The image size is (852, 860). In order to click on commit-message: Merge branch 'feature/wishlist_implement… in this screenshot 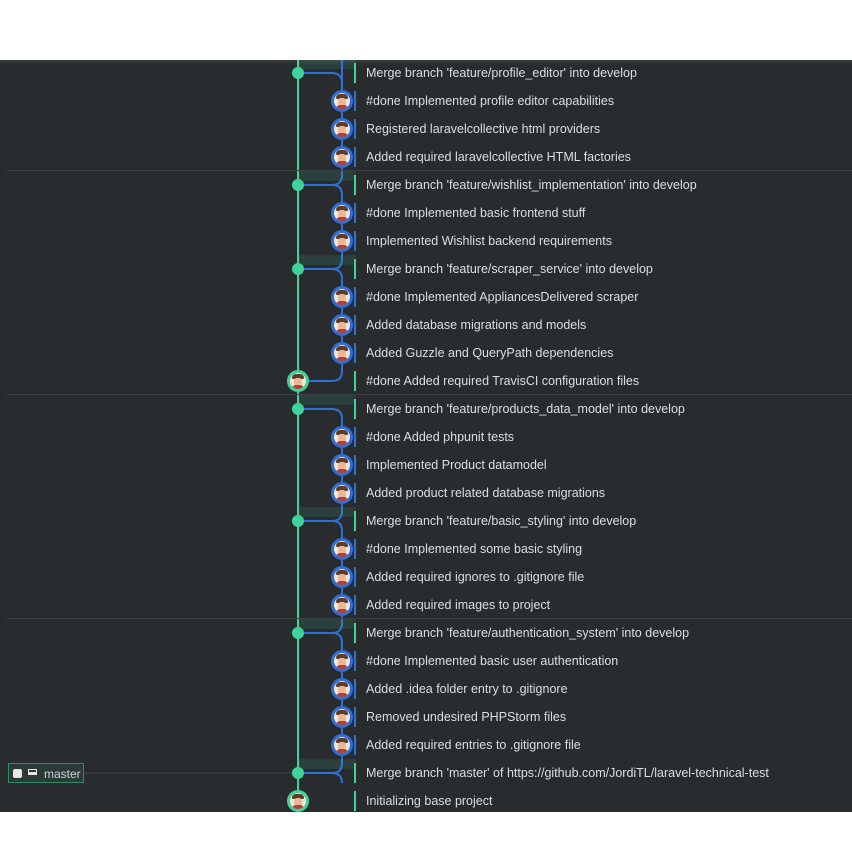, I will do `click(531, 185)`.